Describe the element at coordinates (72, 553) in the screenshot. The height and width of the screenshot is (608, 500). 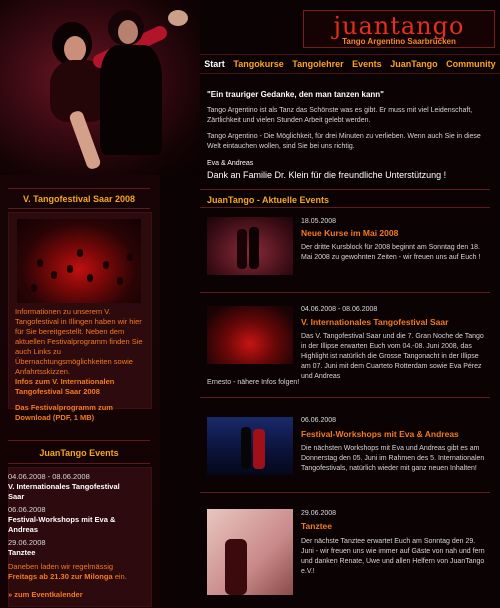
I see `side-event-title: Tanztee` at that location.